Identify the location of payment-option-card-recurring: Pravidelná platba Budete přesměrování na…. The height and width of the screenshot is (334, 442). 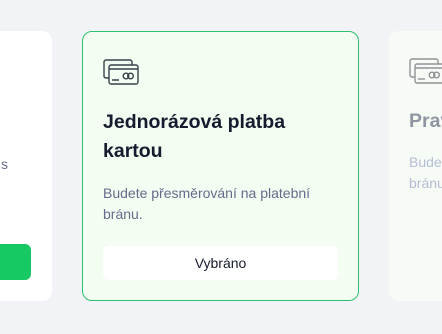
(415, 166).